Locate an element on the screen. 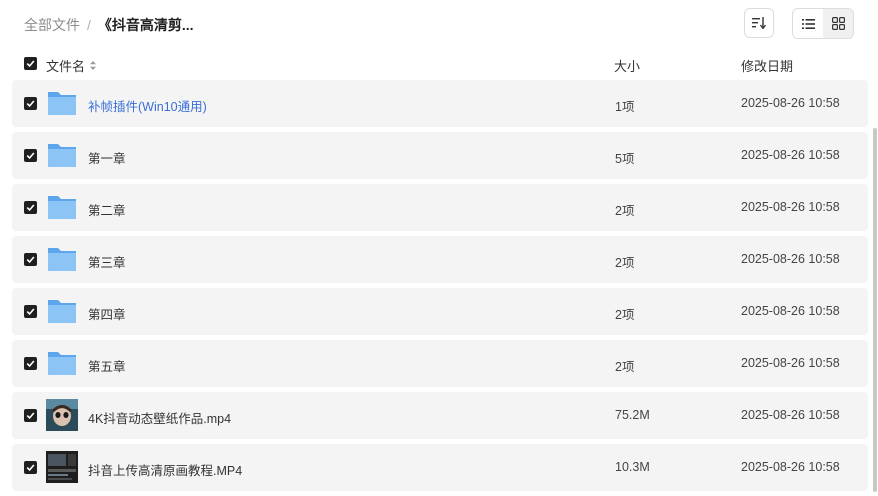 The image size is (878, 496). grid-view-button is located at coordinates (838, 23).